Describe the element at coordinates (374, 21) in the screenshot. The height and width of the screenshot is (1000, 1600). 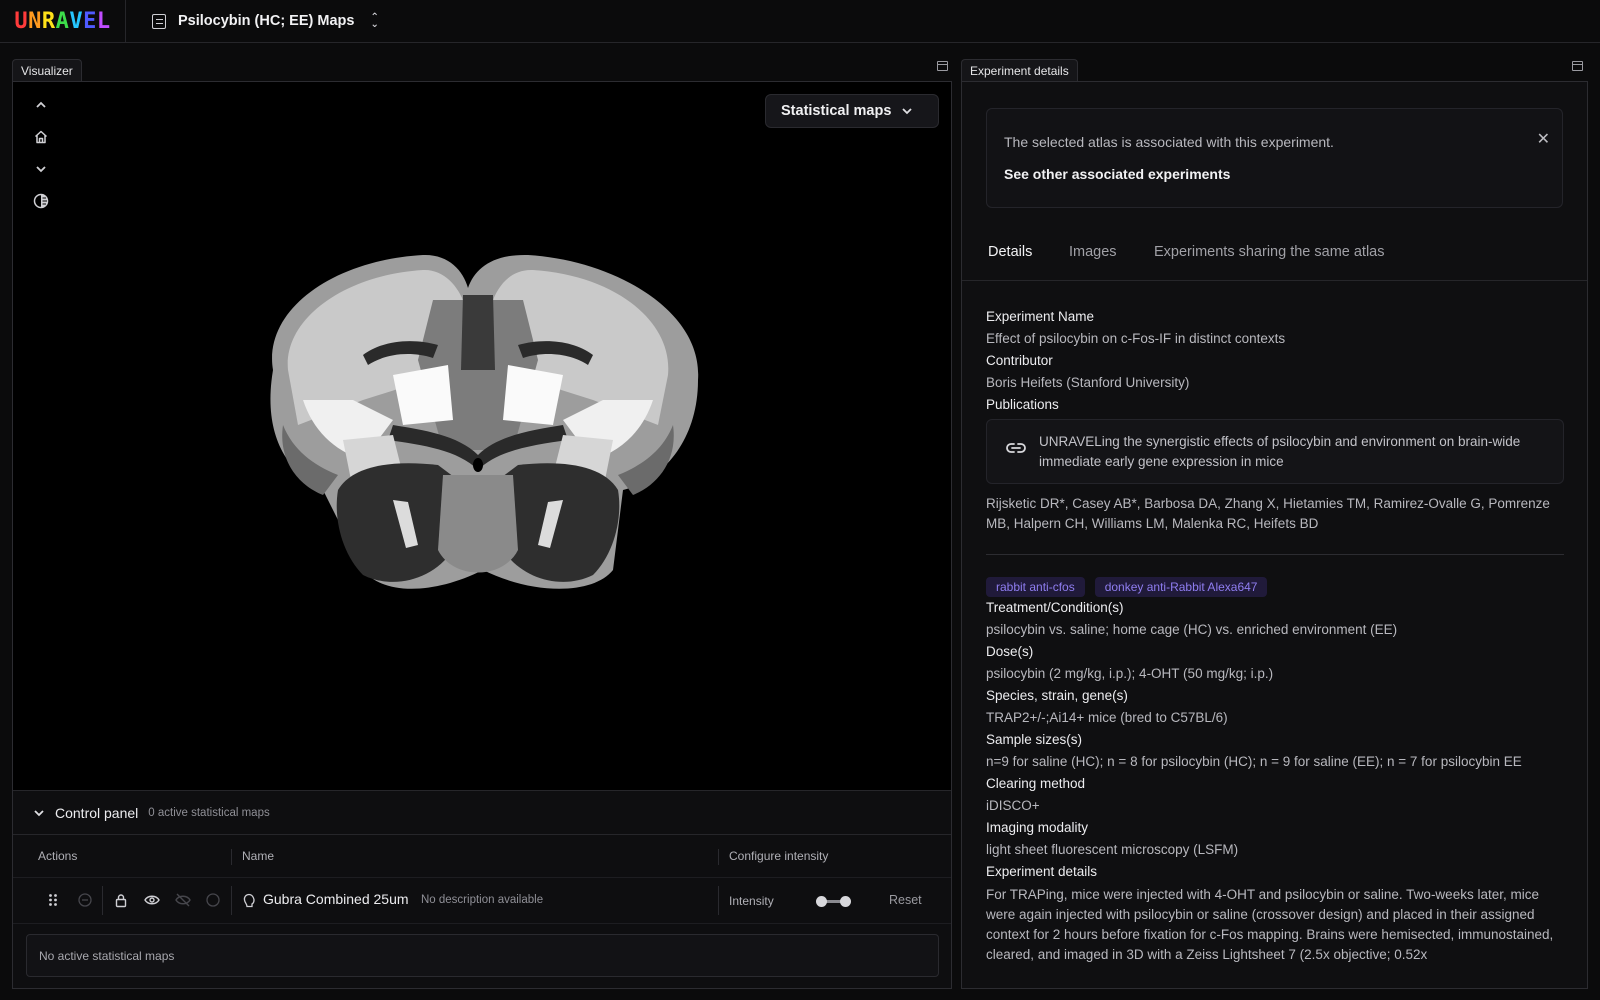
I see `chevron-up-down-icon: ⌃ ⌄` at that location.